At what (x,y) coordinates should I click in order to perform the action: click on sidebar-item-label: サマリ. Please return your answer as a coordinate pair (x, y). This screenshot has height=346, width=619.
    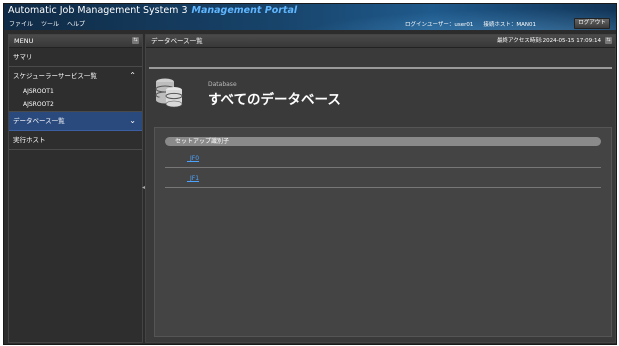
    Looking at the image, I should click on (23, 57).